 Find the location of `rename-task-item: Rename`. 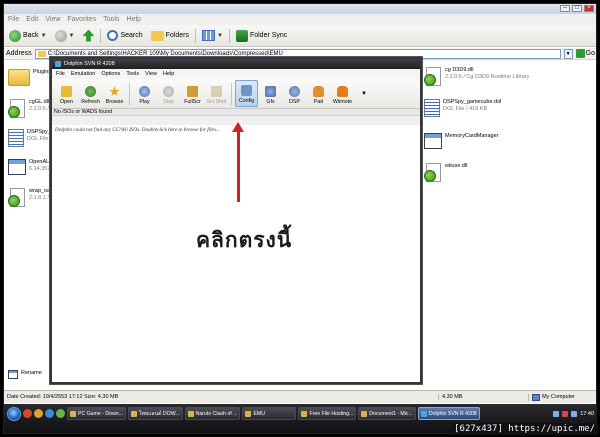

rename-task-item: Rename is located at coordinates (25, 374).